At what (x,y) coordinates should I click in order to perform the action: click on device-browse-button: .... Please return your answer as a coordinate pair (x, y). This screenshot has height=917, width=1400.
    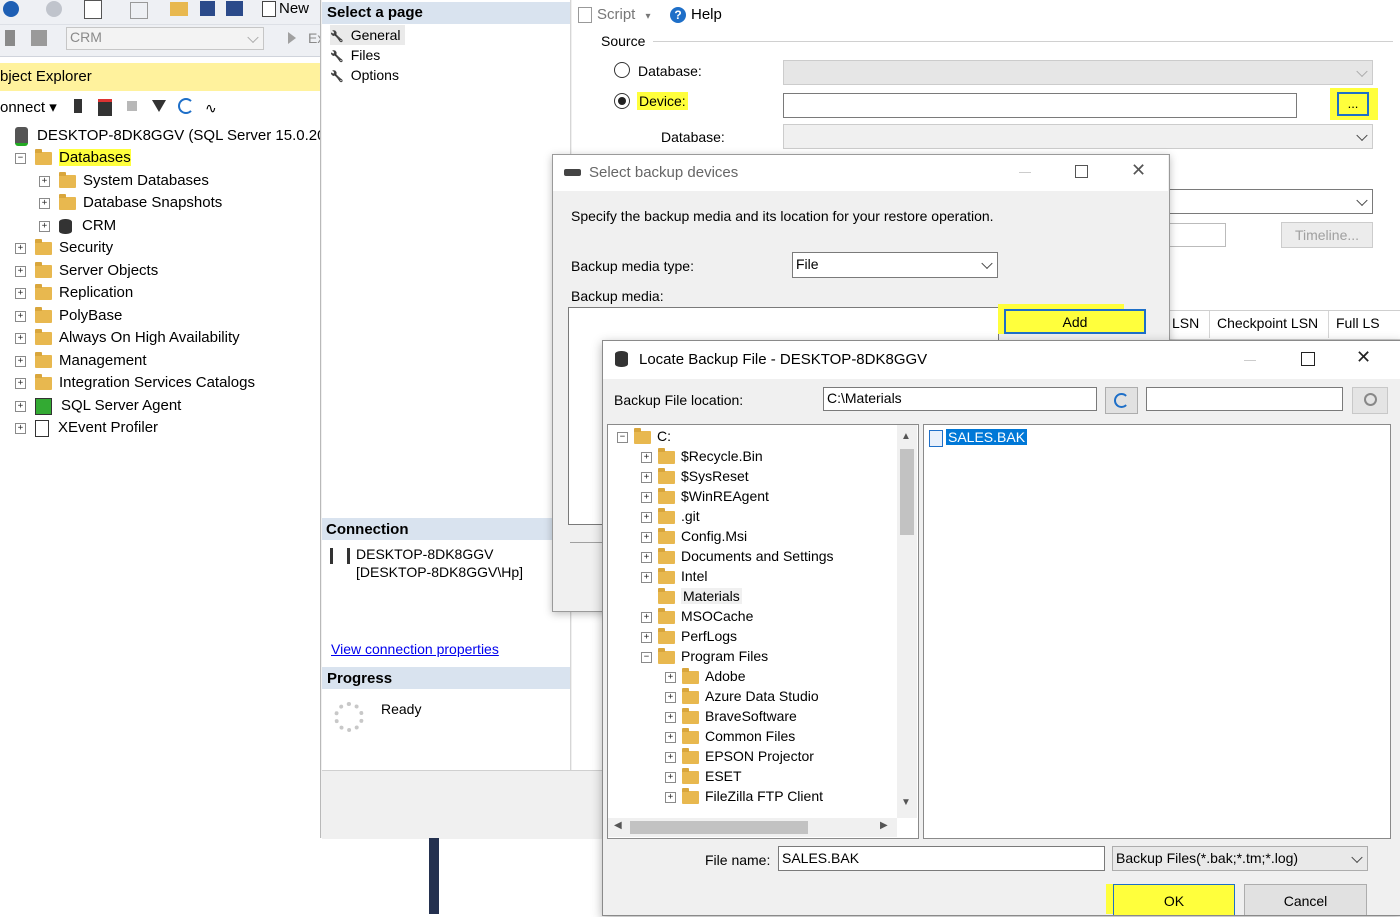
    Looking at the image, I should click on (1353, 104).